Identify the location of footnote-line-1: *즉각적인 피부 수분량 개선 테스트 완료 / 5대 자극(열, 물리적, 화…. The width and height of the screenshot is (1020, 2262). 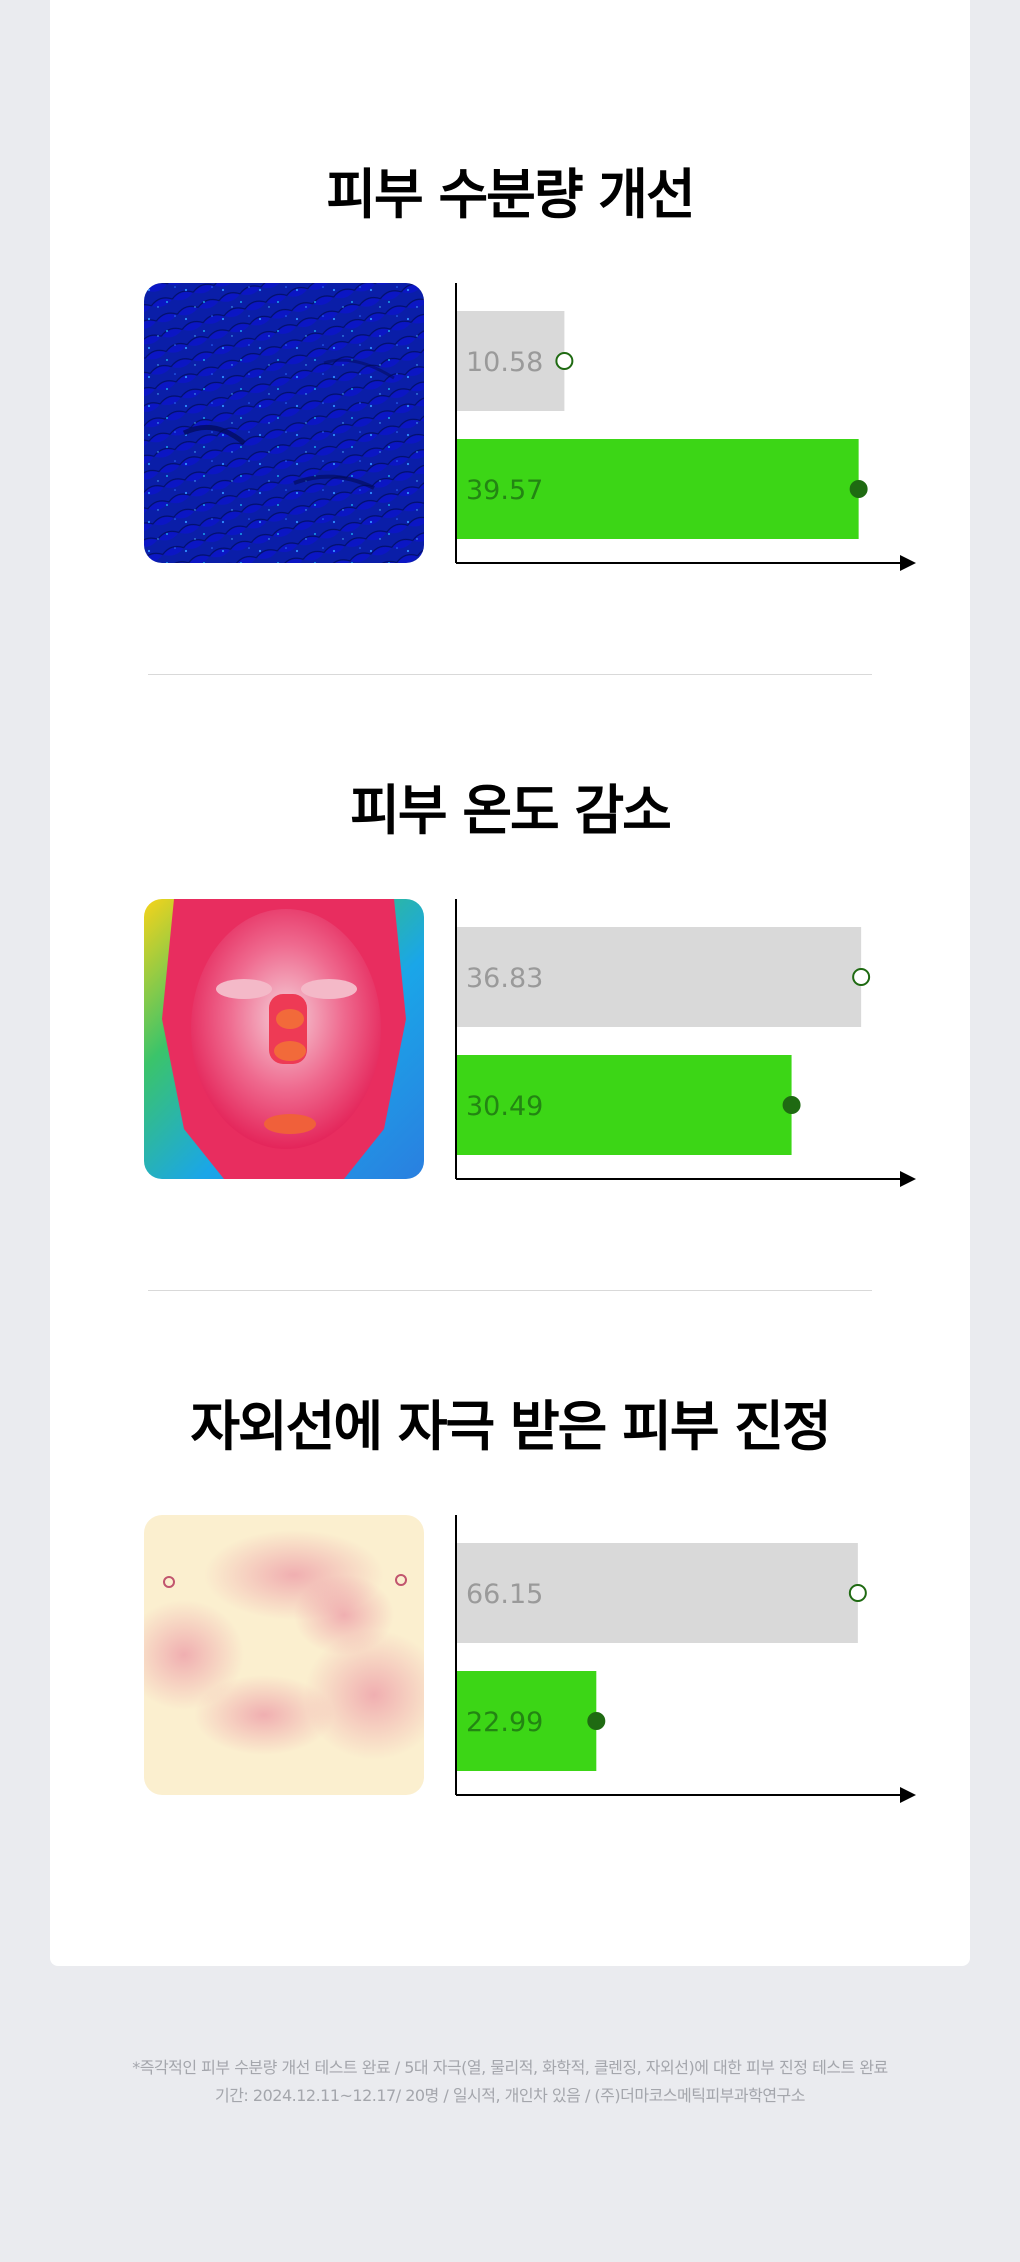
(510, 2067).